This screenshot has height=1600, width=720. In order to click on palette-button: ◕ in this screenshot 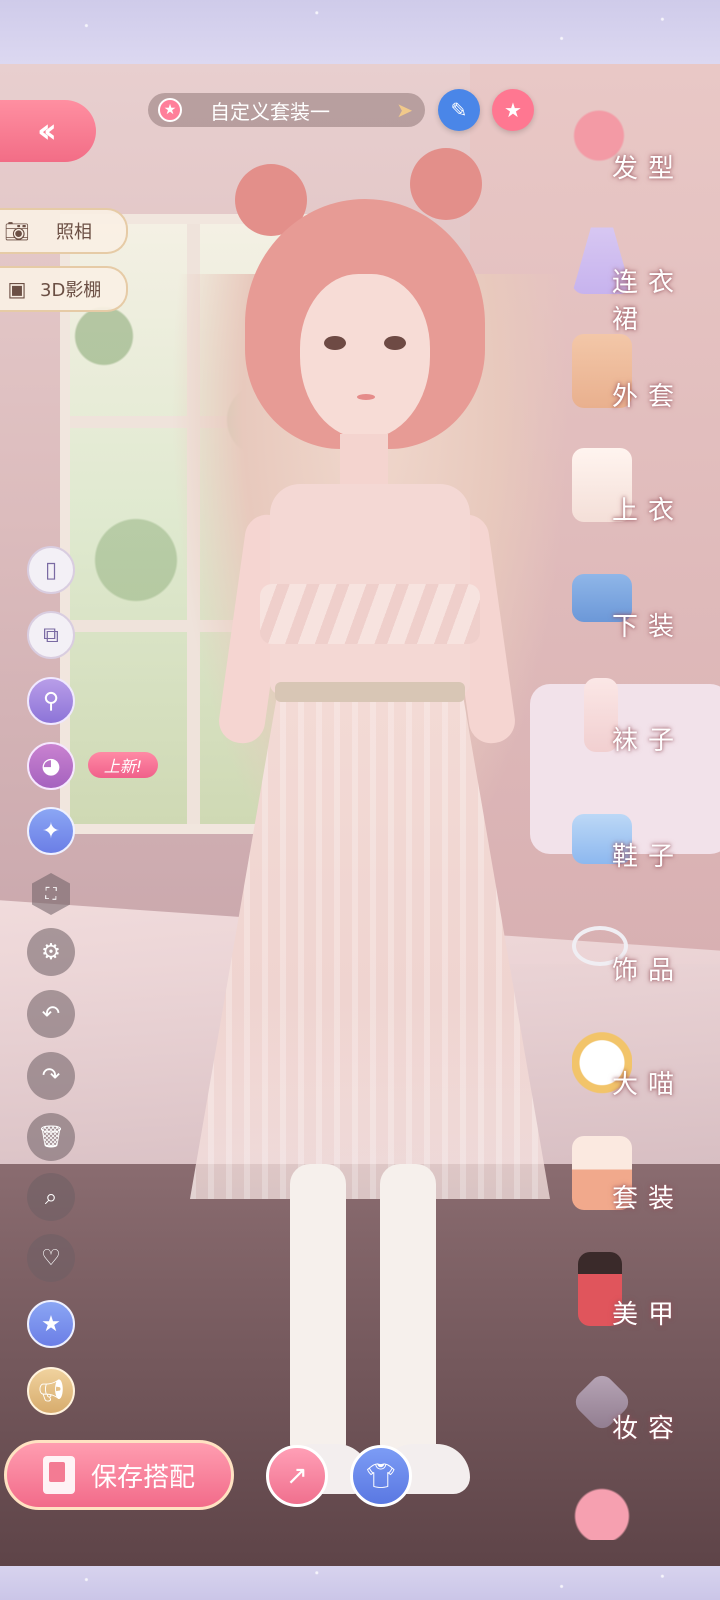, I will do `click(51, 766)`.